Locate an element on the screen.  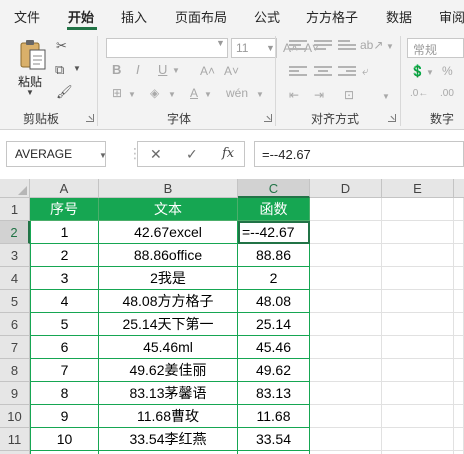
column-header-e: E is located at coordinates (418, 188).